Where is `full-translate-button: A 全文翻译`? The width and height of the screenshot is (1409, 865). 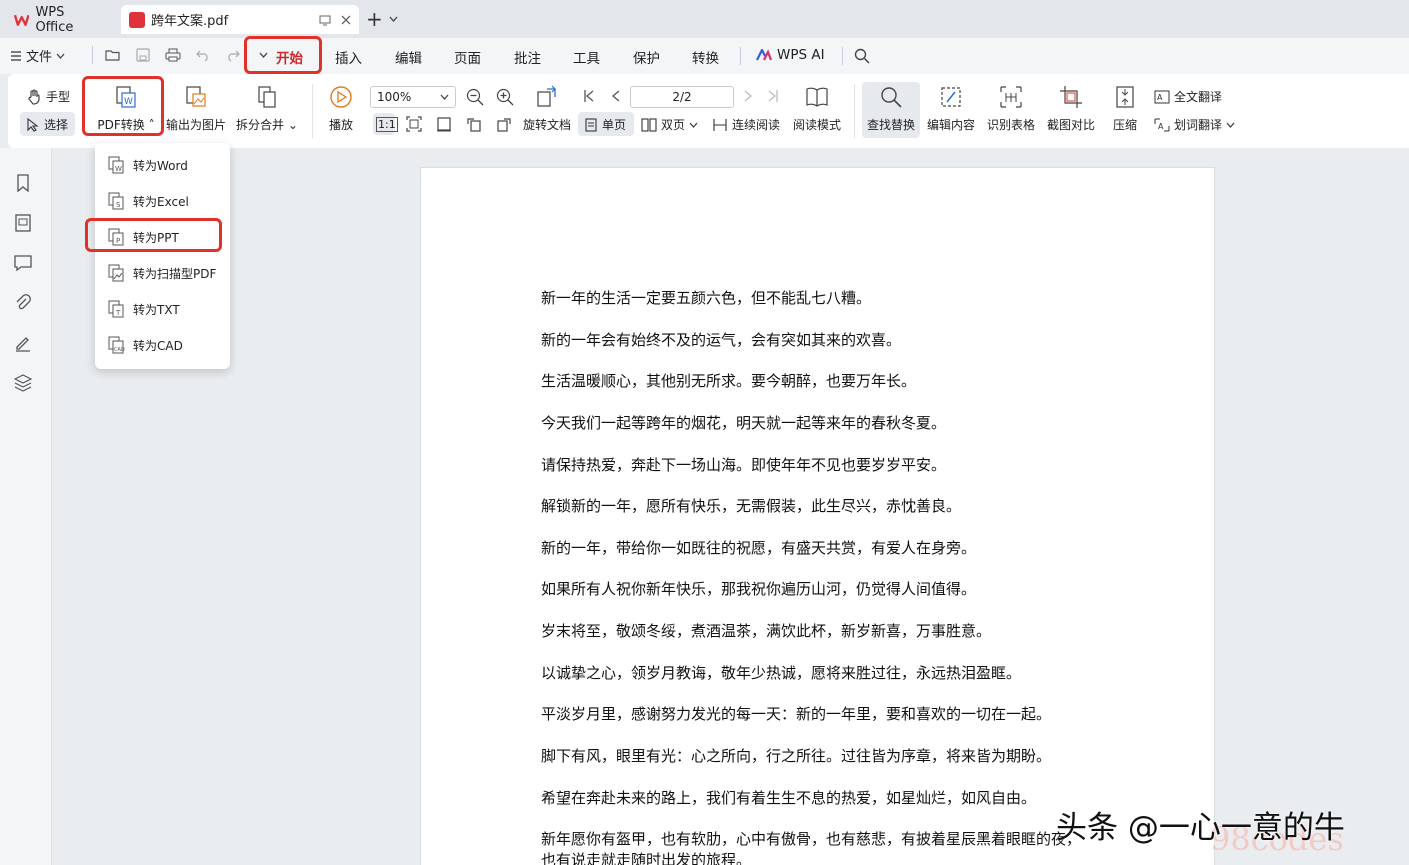 full-translate-button: A 全文翻译 is located at coordinates (1188, 96).